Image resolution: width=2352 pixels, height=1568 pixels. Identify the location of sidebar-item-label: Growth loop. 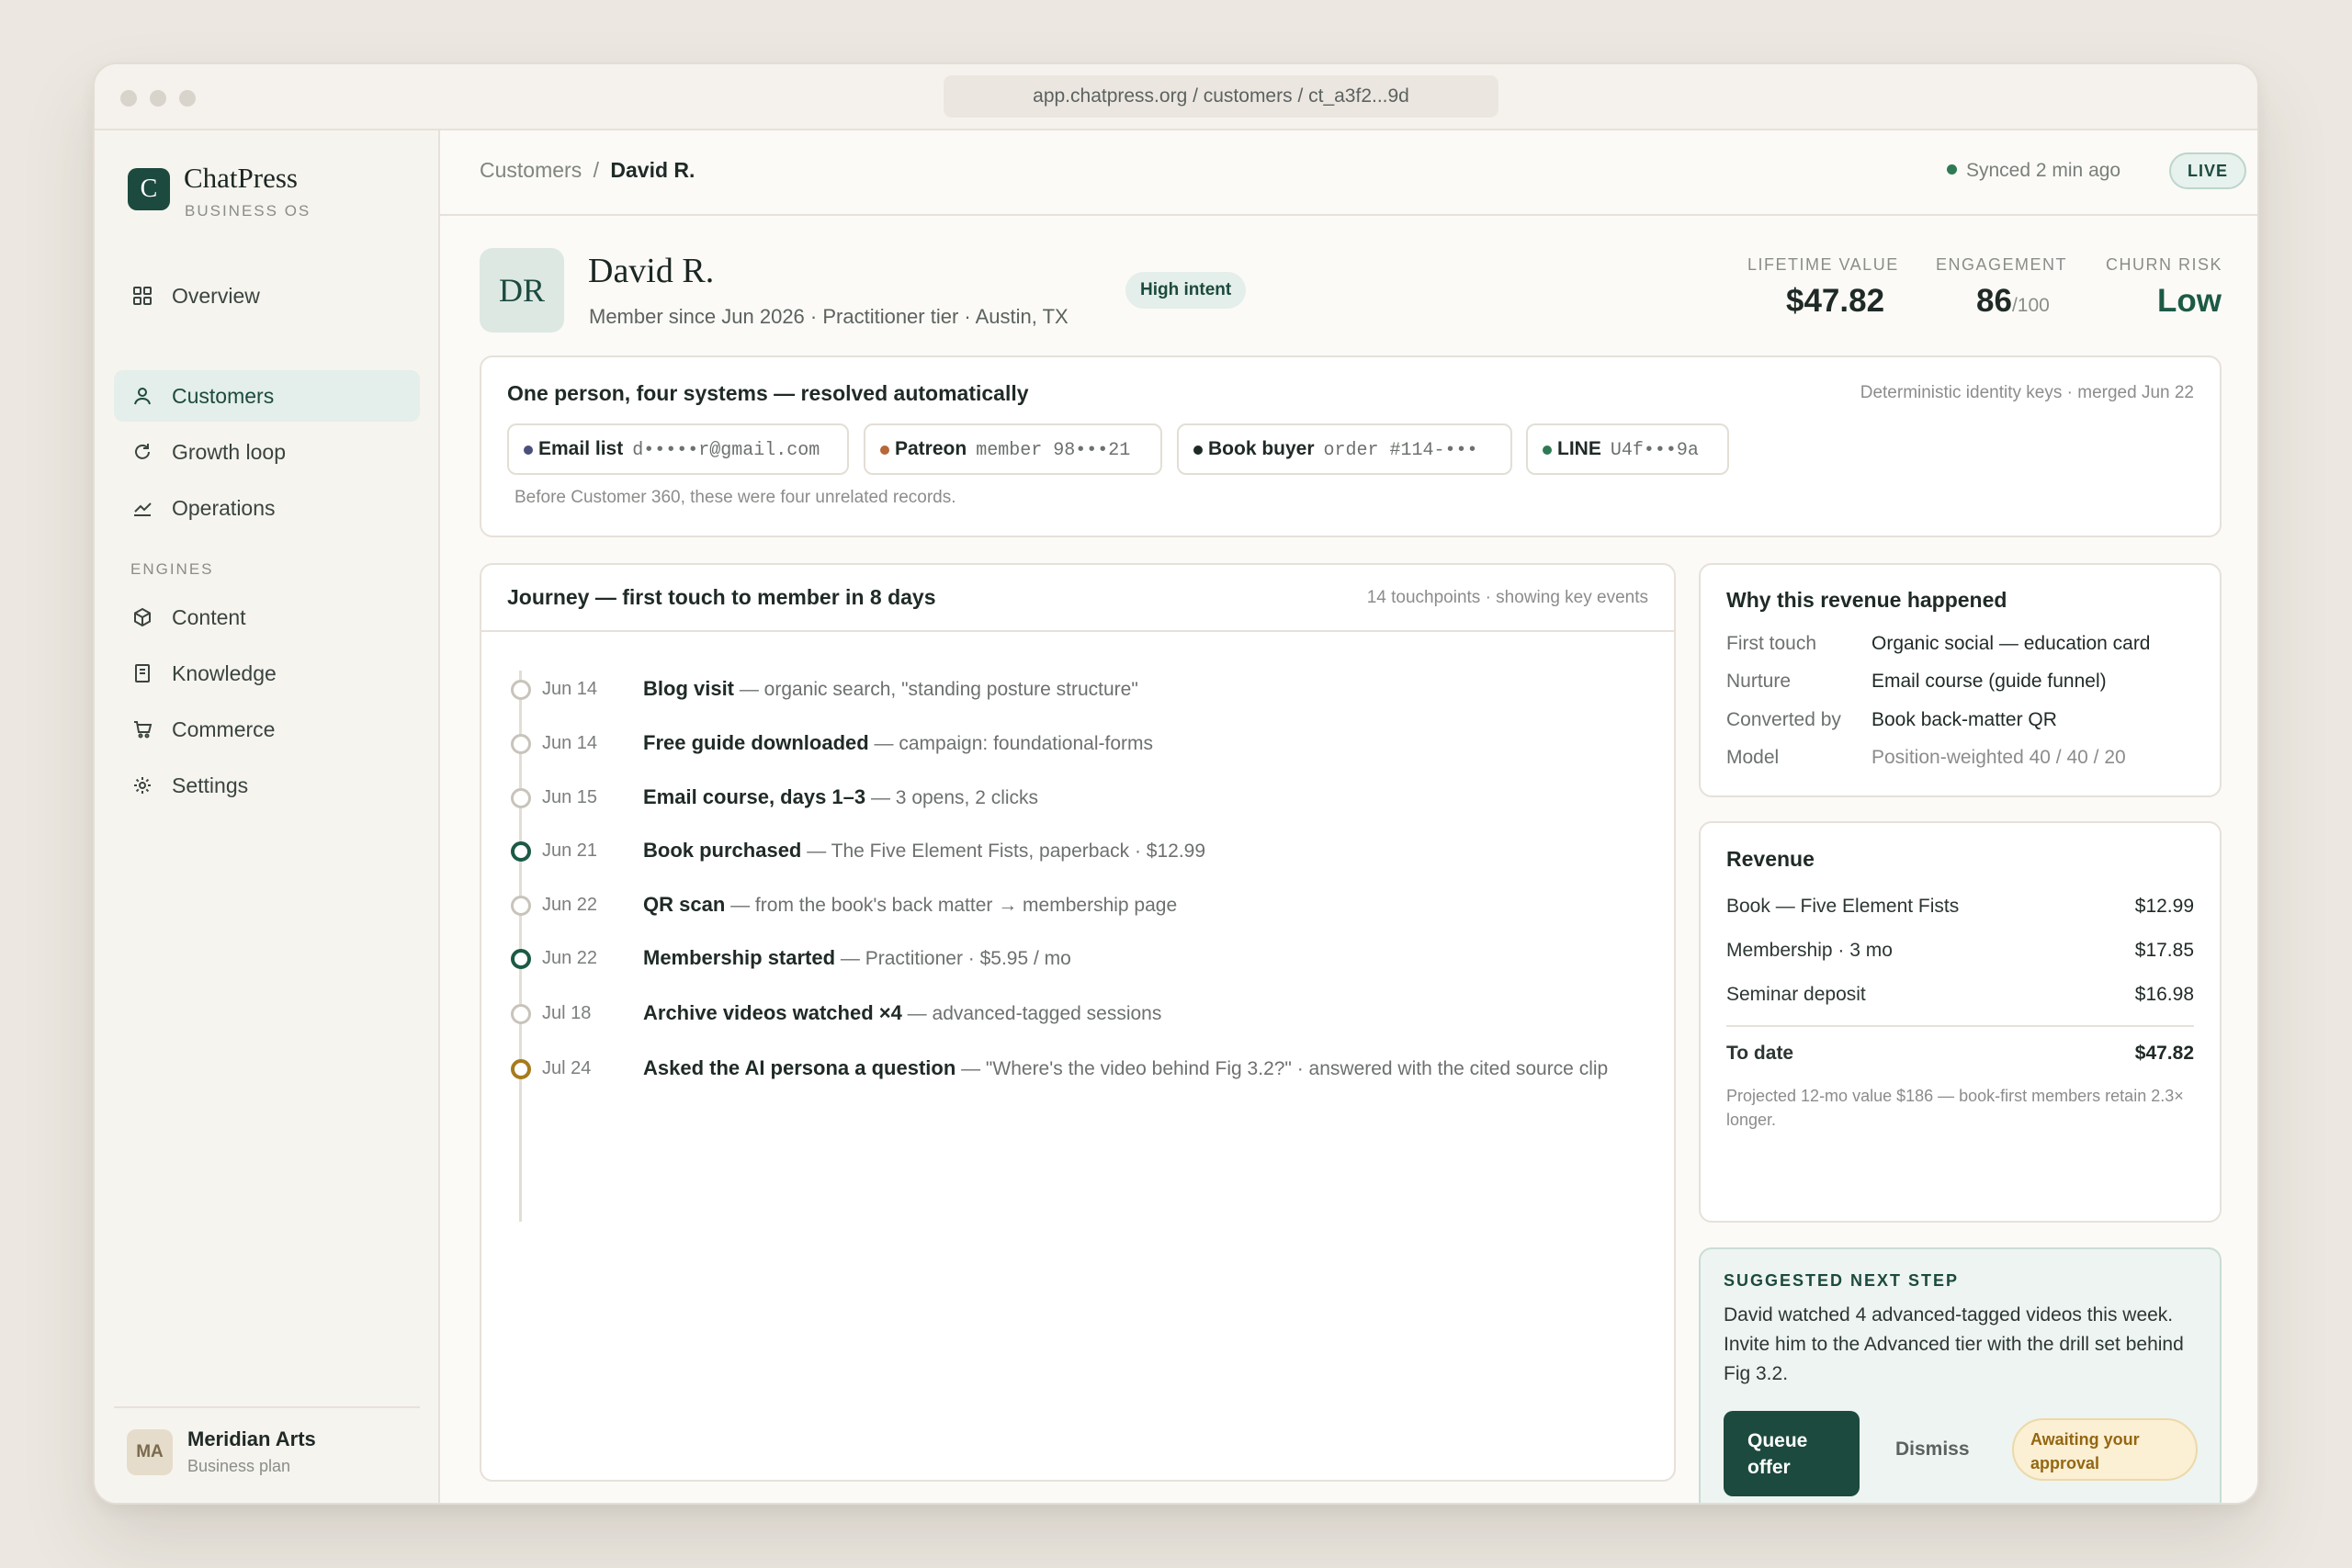
(229, 452).